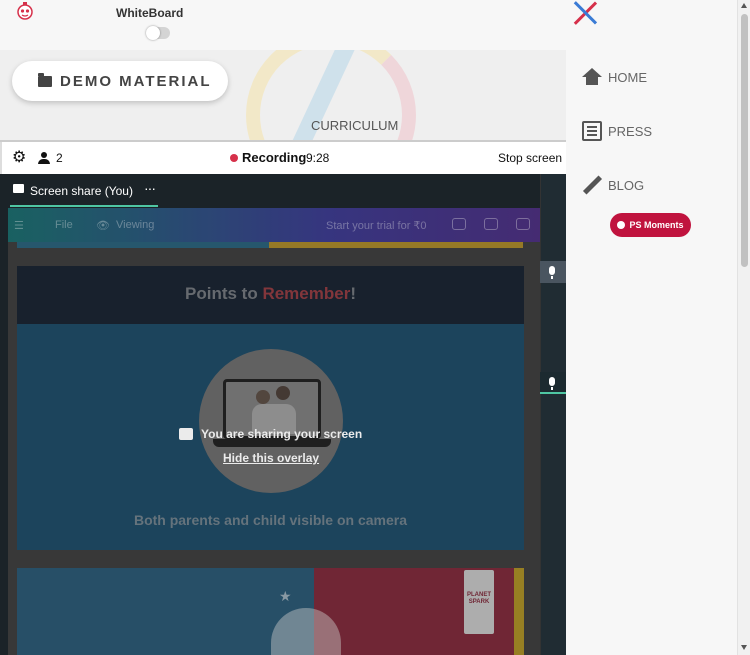 Image resolution: width=750 pixels, height=655 pixels. What do you see at coordinates (354, 125) in the screenshot?
I see `curriculum-tab: CURRICULUM` at bounding box center [354, 125].